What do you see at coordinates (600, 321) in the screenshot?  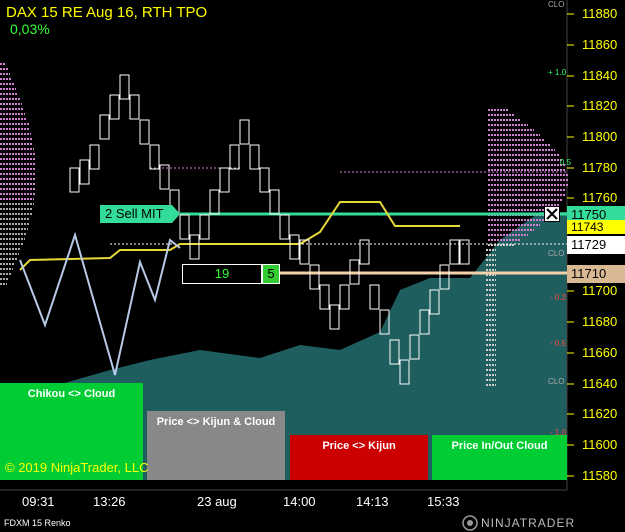 I see `y-tick-label: 11680` at bounding box center [600, 321].